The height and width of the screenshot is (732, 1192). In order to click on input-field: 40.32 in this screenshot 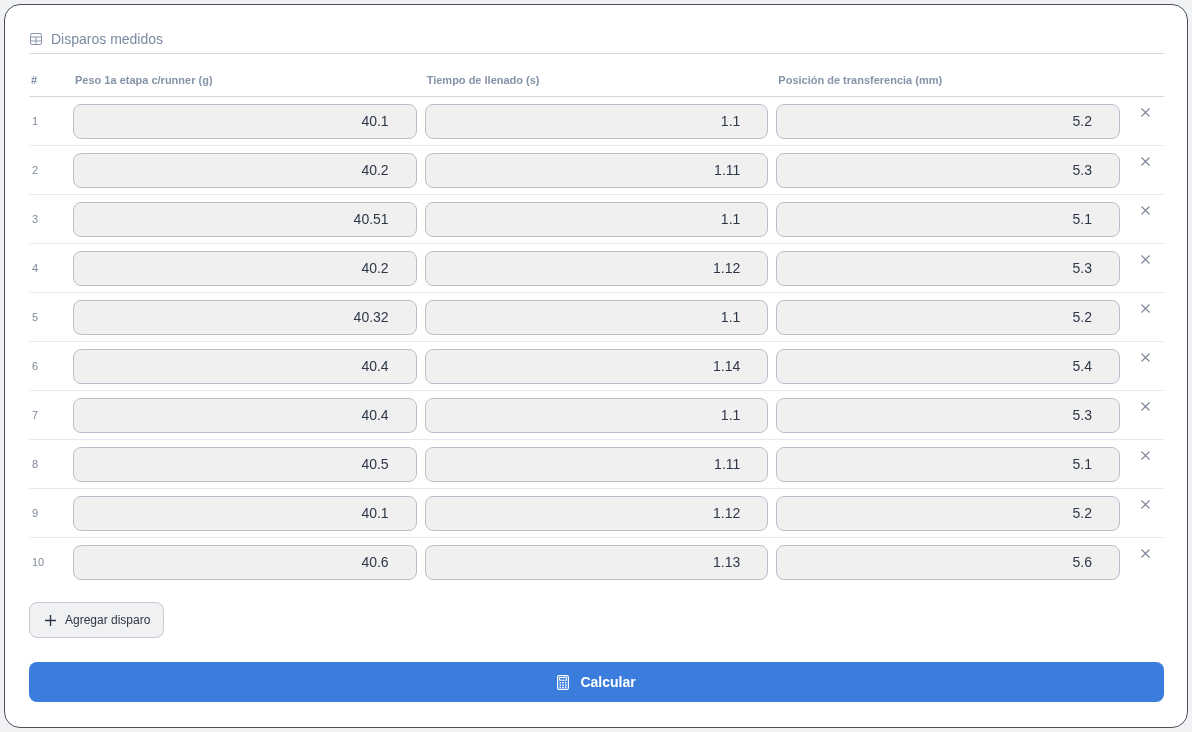, I will do `click(245, 317)`.